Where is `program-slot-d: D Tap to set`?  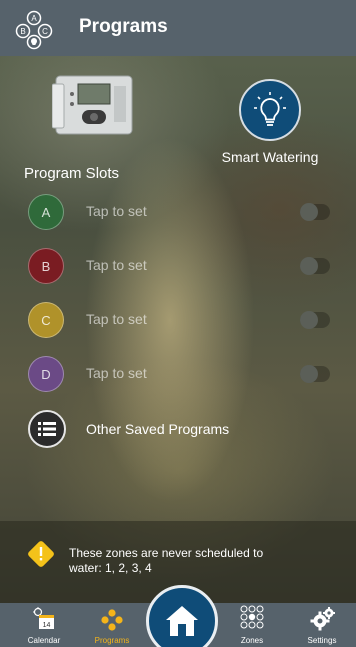 program-slot-d: D Tap to set is located at coordinates (183, 374).